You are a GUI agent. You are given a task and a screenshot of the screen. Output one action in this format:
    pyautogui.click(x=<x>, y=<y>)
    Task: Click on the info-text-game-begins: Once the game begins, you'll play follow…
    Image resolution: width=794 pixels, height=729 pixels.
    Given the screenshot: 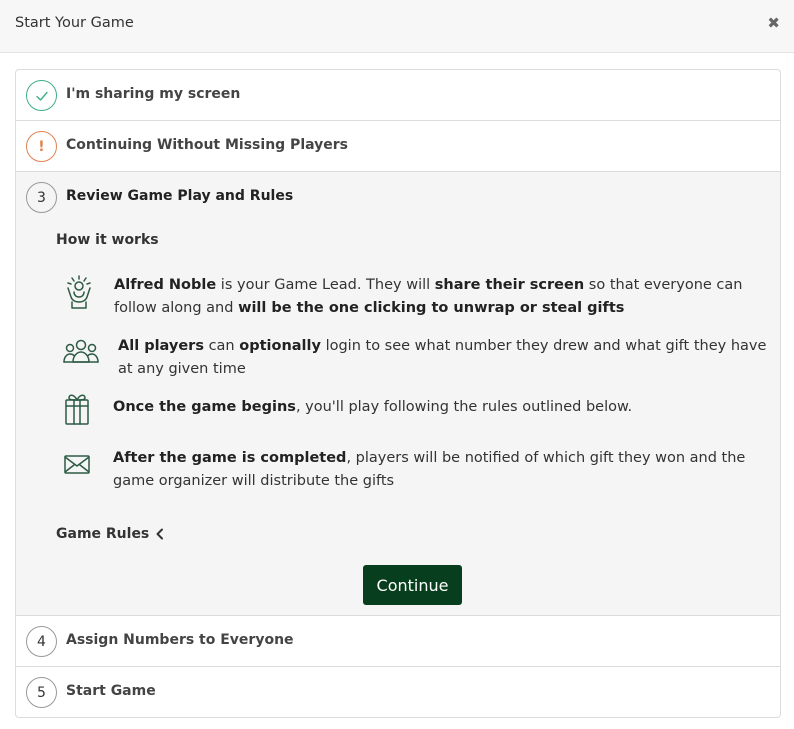 What is the action you would take?
    pyautogui.click(x=438, y=407)
    